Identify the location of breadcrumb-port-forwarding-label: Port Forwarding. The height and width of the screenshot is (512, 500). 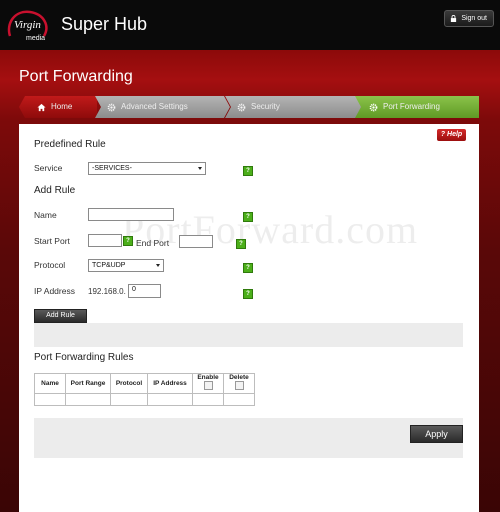
(411, 106).